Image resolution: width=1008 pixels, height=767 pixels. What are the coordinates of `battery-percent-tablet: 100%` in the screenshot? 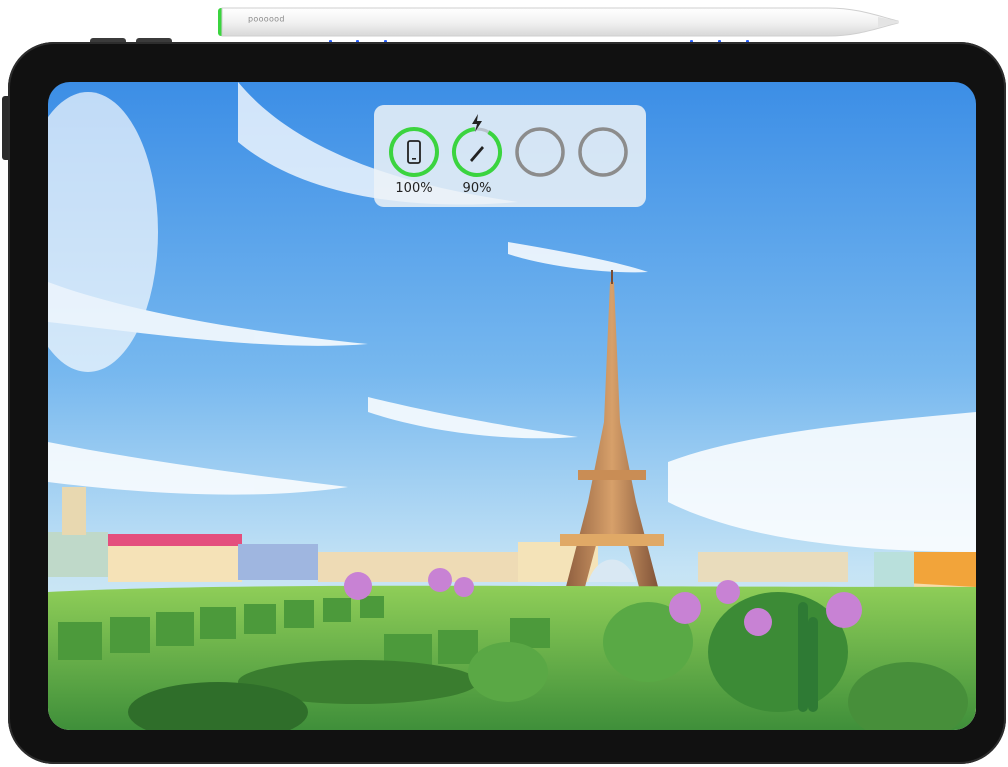 It's located at (414, 188).